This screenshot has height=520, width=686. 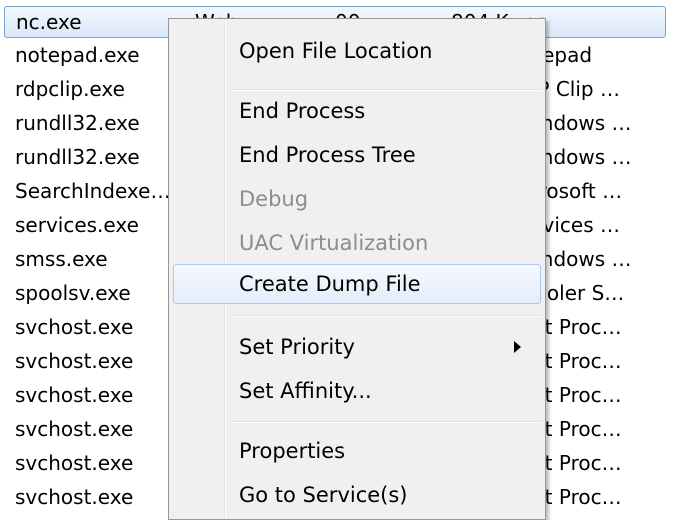 I want to click on menu-item-label: Set Priority, so click(x=297, y=347).